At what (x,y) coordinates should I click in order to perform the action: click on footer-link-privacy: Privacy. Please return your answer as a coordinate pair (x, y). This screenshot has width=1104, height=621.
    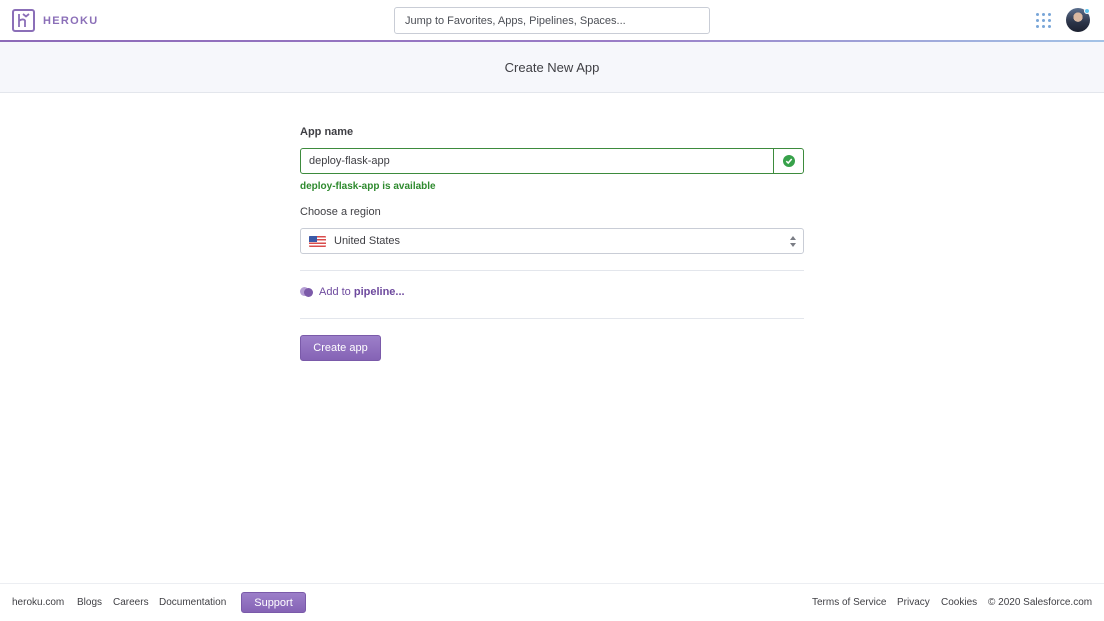
    Looking at the image, I should click on (913, 602).